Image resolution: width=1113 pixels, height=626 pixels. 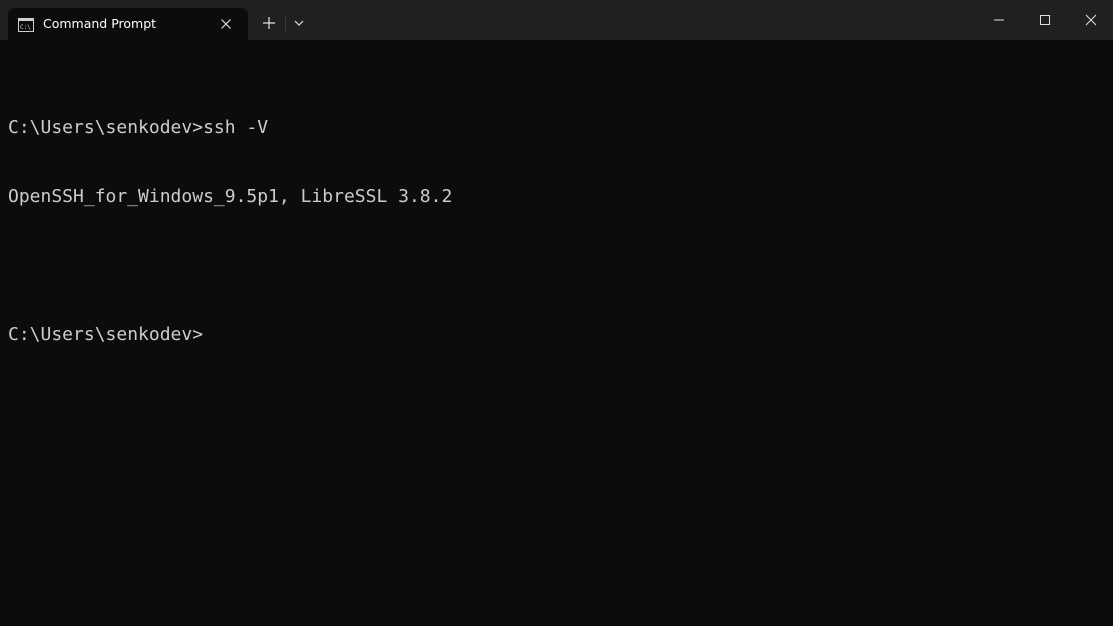 I want to click on maximize-icon, so click(x=1045, y=20).